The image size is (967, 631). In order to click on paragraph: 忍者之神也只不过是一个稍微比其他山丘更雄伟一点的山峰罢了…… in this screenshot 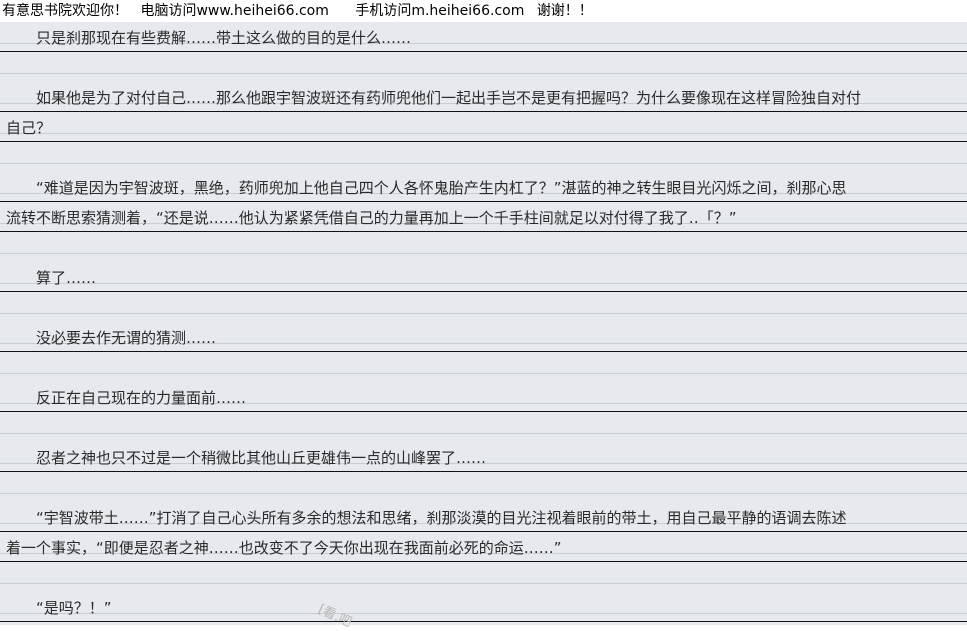, I will do `click(483, 472)`.